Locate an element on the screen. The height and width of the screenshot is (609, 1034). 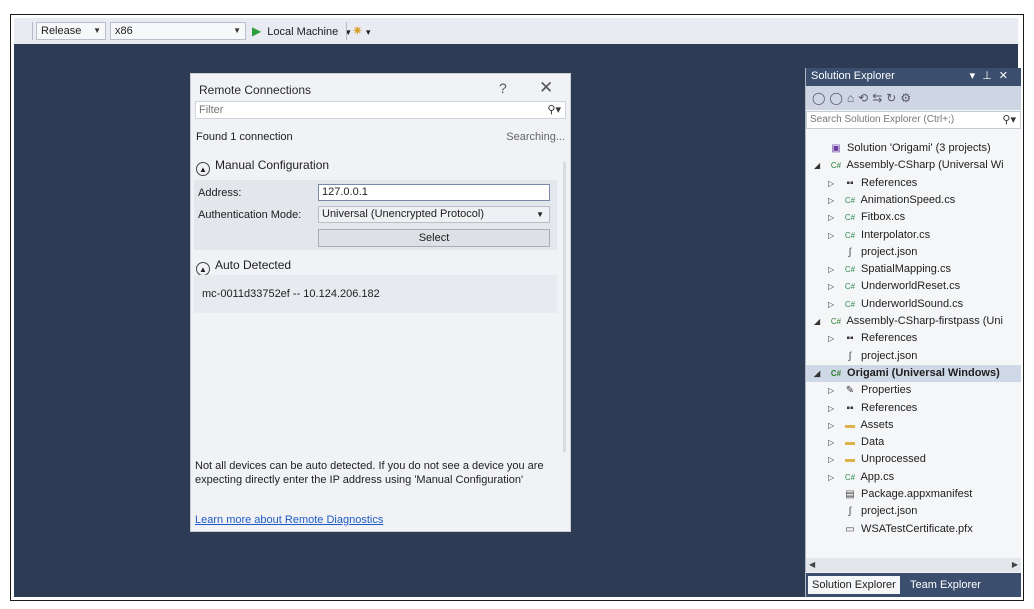
chevron-down-icon: ▾ is located at coordinates (976, 76).